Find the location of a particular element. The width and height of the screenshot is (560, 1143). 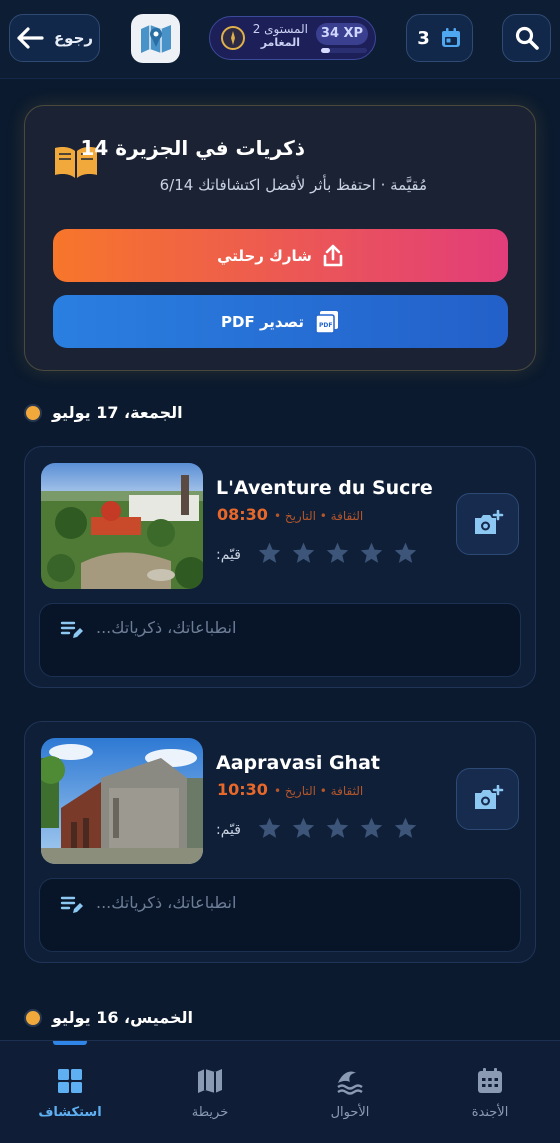

rank-label: المغامر is located at coordinates (280, 42).